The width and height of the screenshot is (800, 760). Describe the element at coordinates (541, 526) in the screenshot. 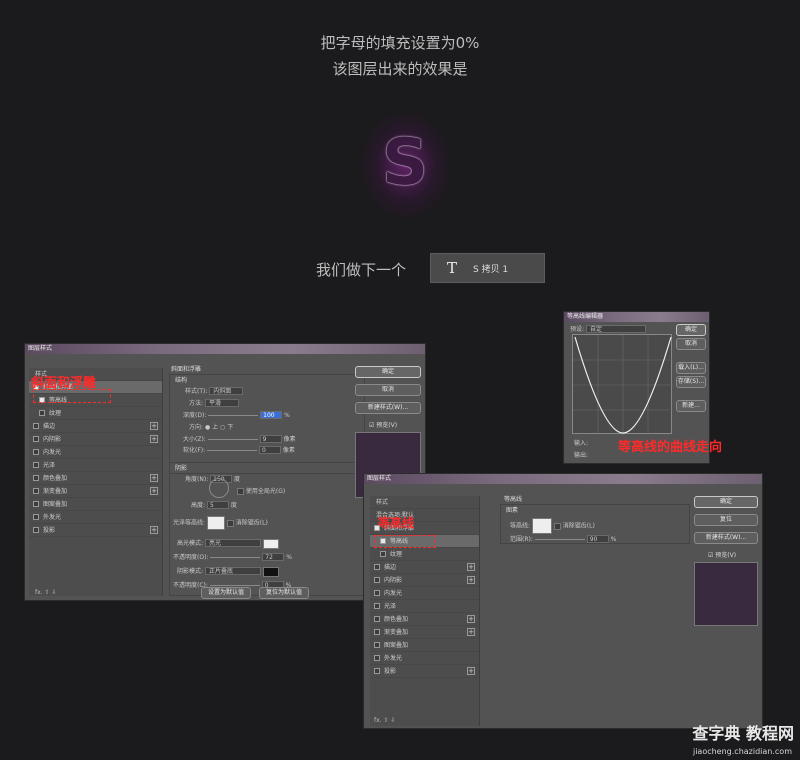

I see `contour-thumb` at that location.